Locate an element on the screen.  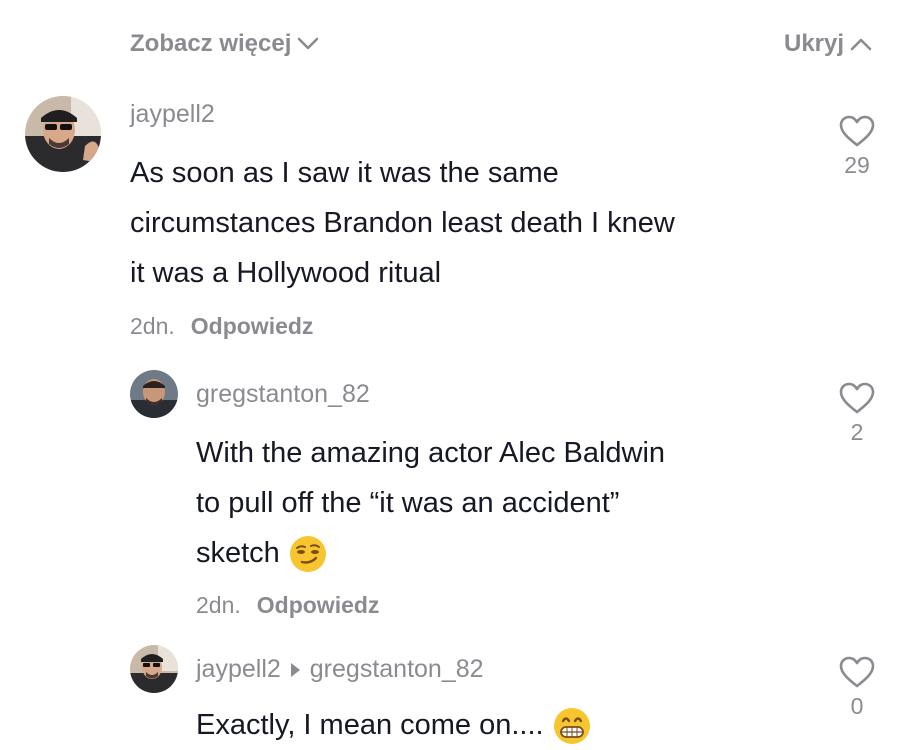
comment-username: gregstanton_82 is located at coordinates (283, 394).